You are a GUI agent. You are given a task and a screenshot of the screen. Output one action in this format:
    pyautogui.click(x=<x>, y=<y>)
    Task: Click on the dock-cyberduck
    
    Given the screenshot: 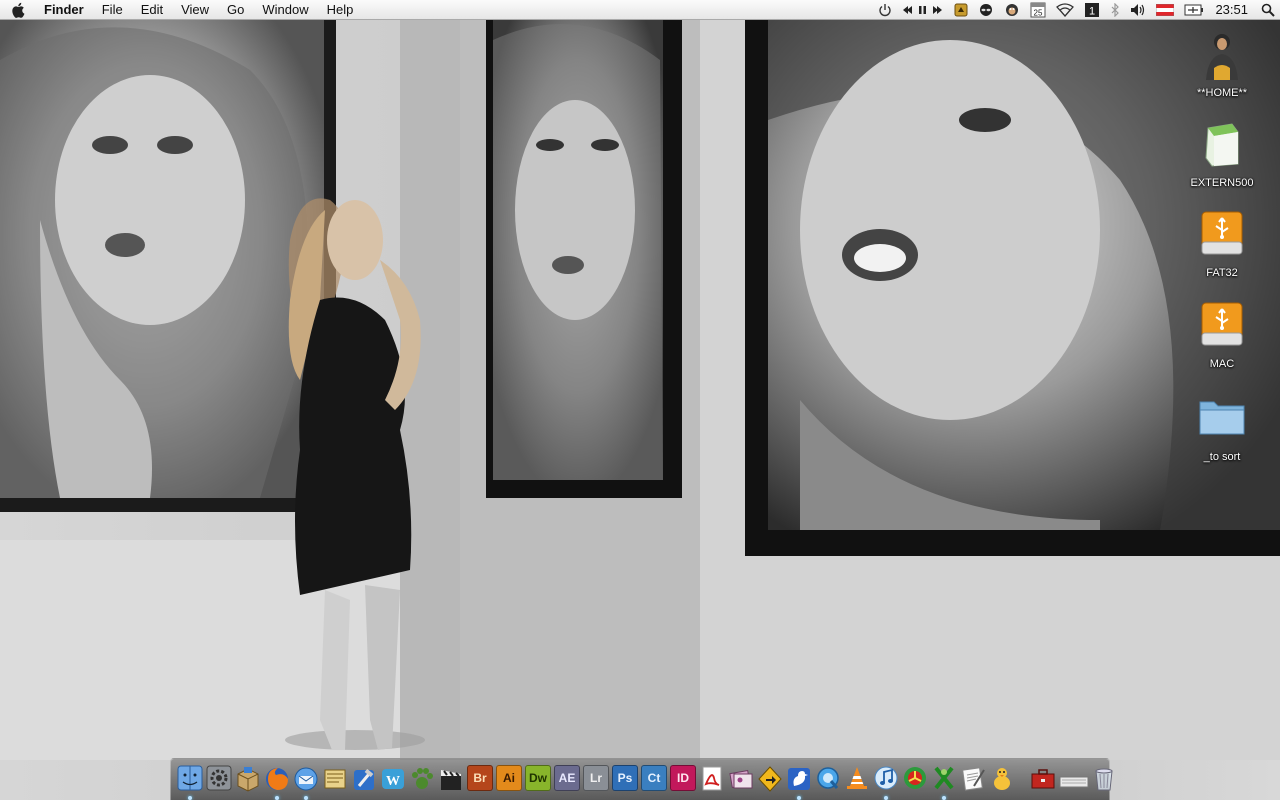 What is the action you would take?
    pyautogui.click(x=799, y=782)
    